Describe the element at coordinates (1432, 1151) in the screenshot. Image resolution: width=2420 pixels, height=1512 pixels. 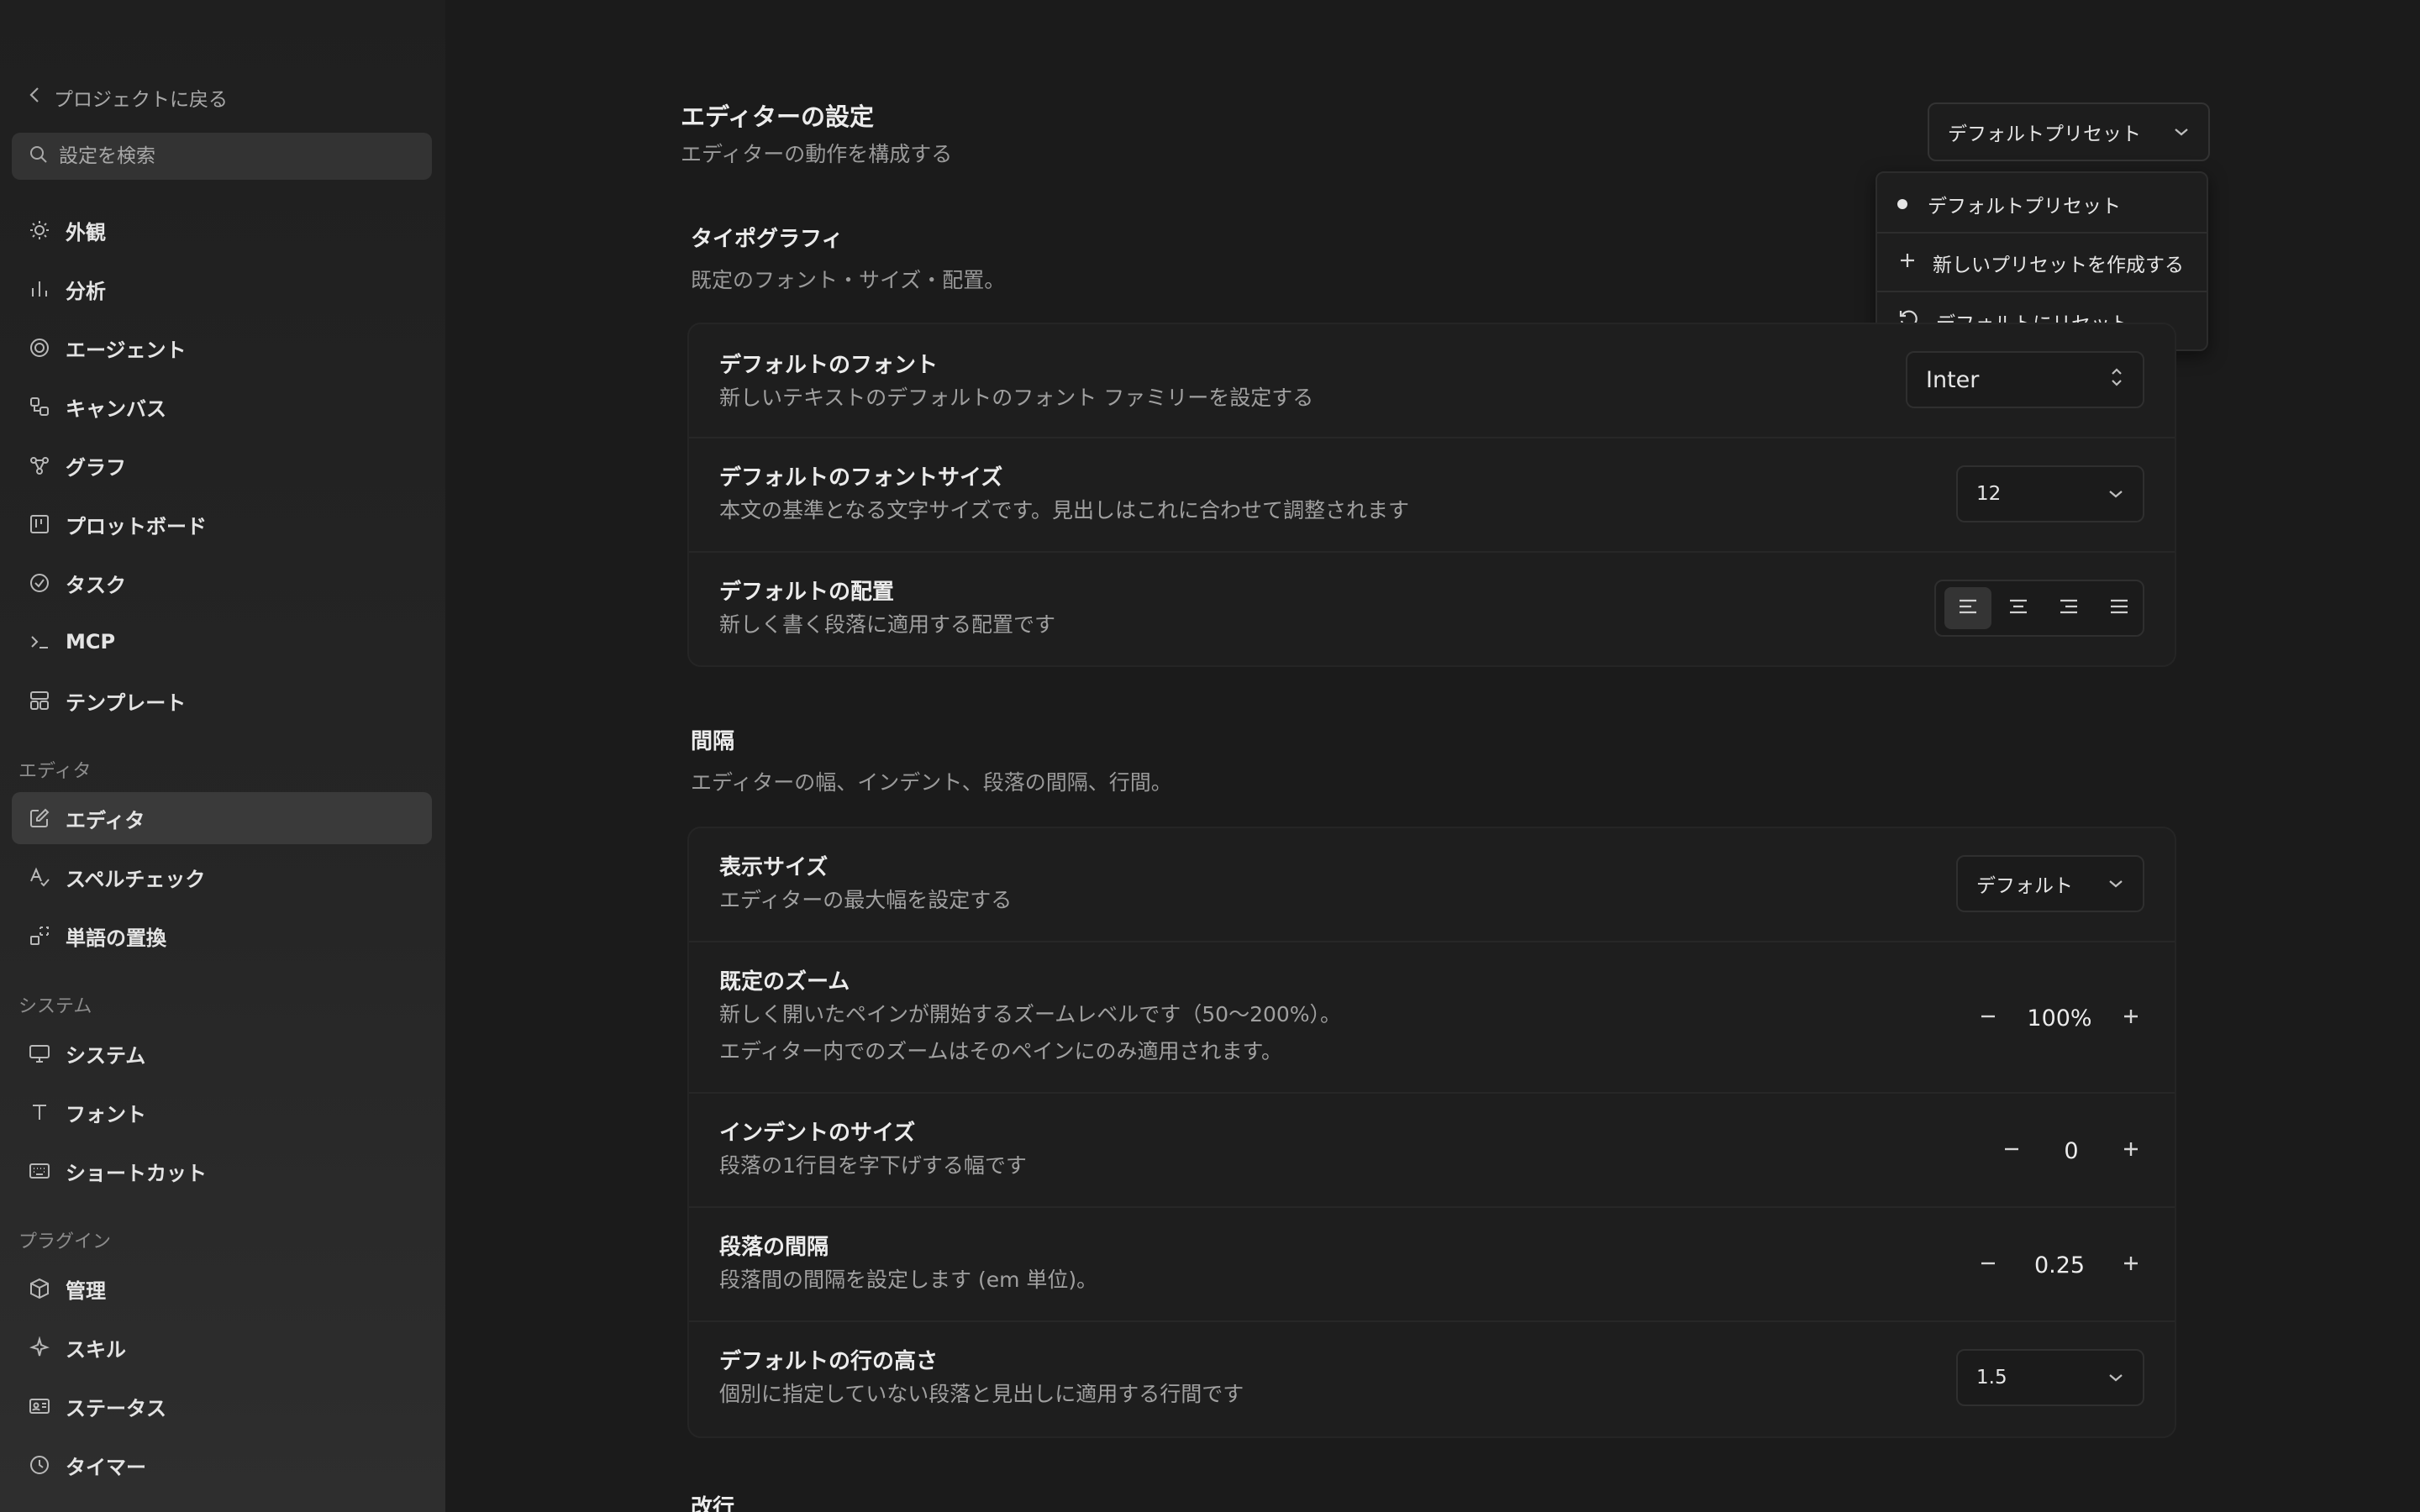
I see `setting-row-indent: インデントのサイズ 段落の1行目を字下げする幅です 0` at that location.